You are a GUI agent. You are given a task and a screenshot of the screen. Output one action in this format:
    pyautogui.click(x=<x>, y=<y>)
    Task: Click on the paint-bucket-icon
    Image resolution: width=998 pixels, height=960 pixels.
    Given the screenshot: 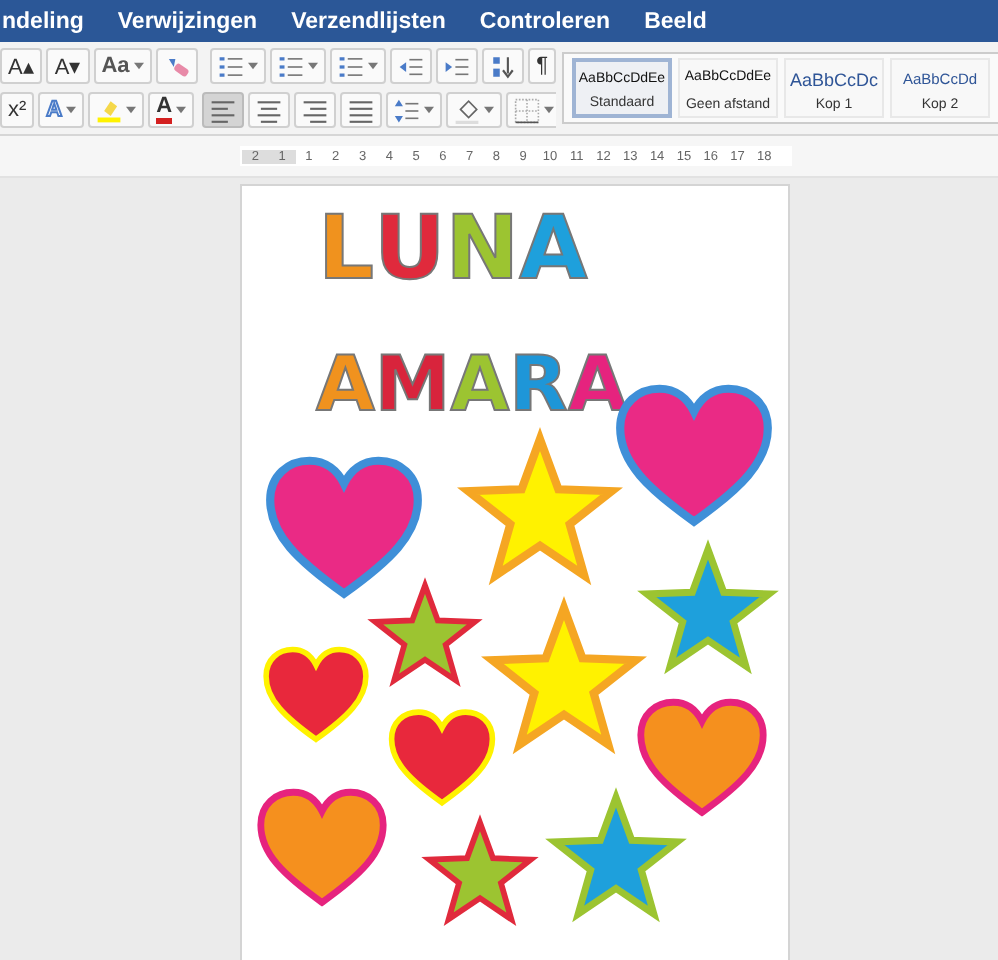 What is the action you would take?
    pyautogui.click(x=467, y=110)
    